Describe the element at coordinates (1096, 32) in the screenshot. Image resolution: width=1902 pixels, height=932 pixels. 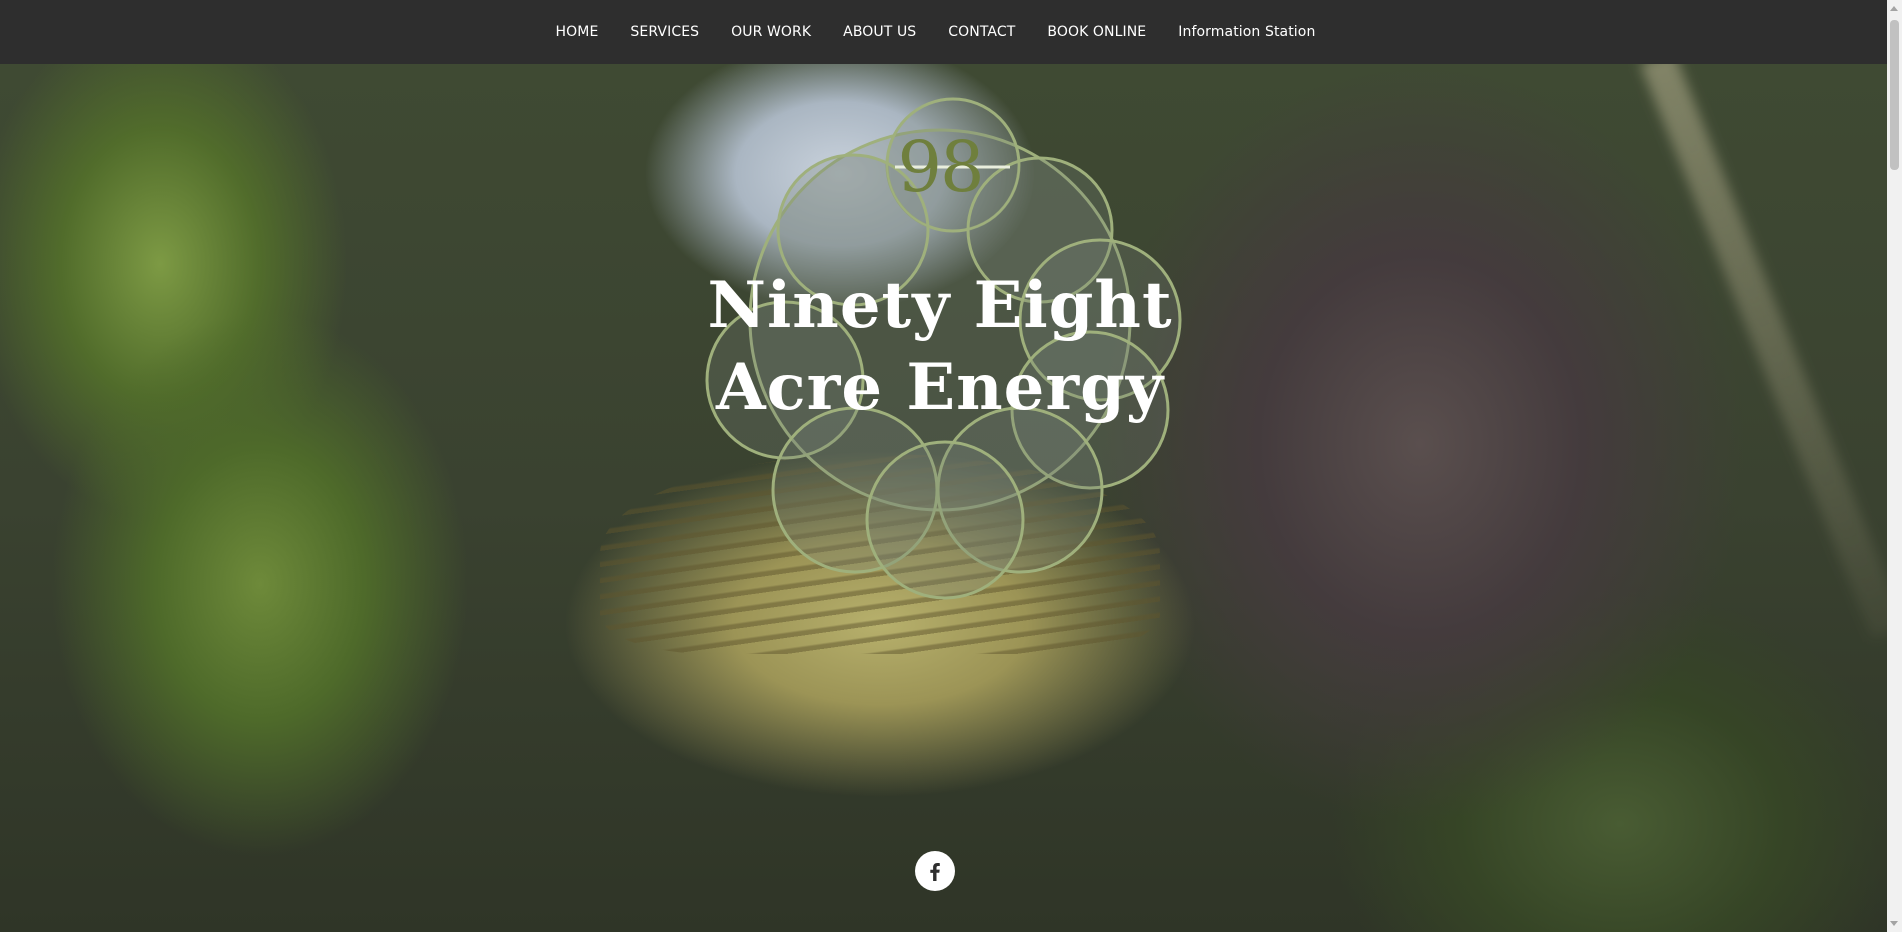
I see `nav-book-online: BOOK ONLINE` at that location.